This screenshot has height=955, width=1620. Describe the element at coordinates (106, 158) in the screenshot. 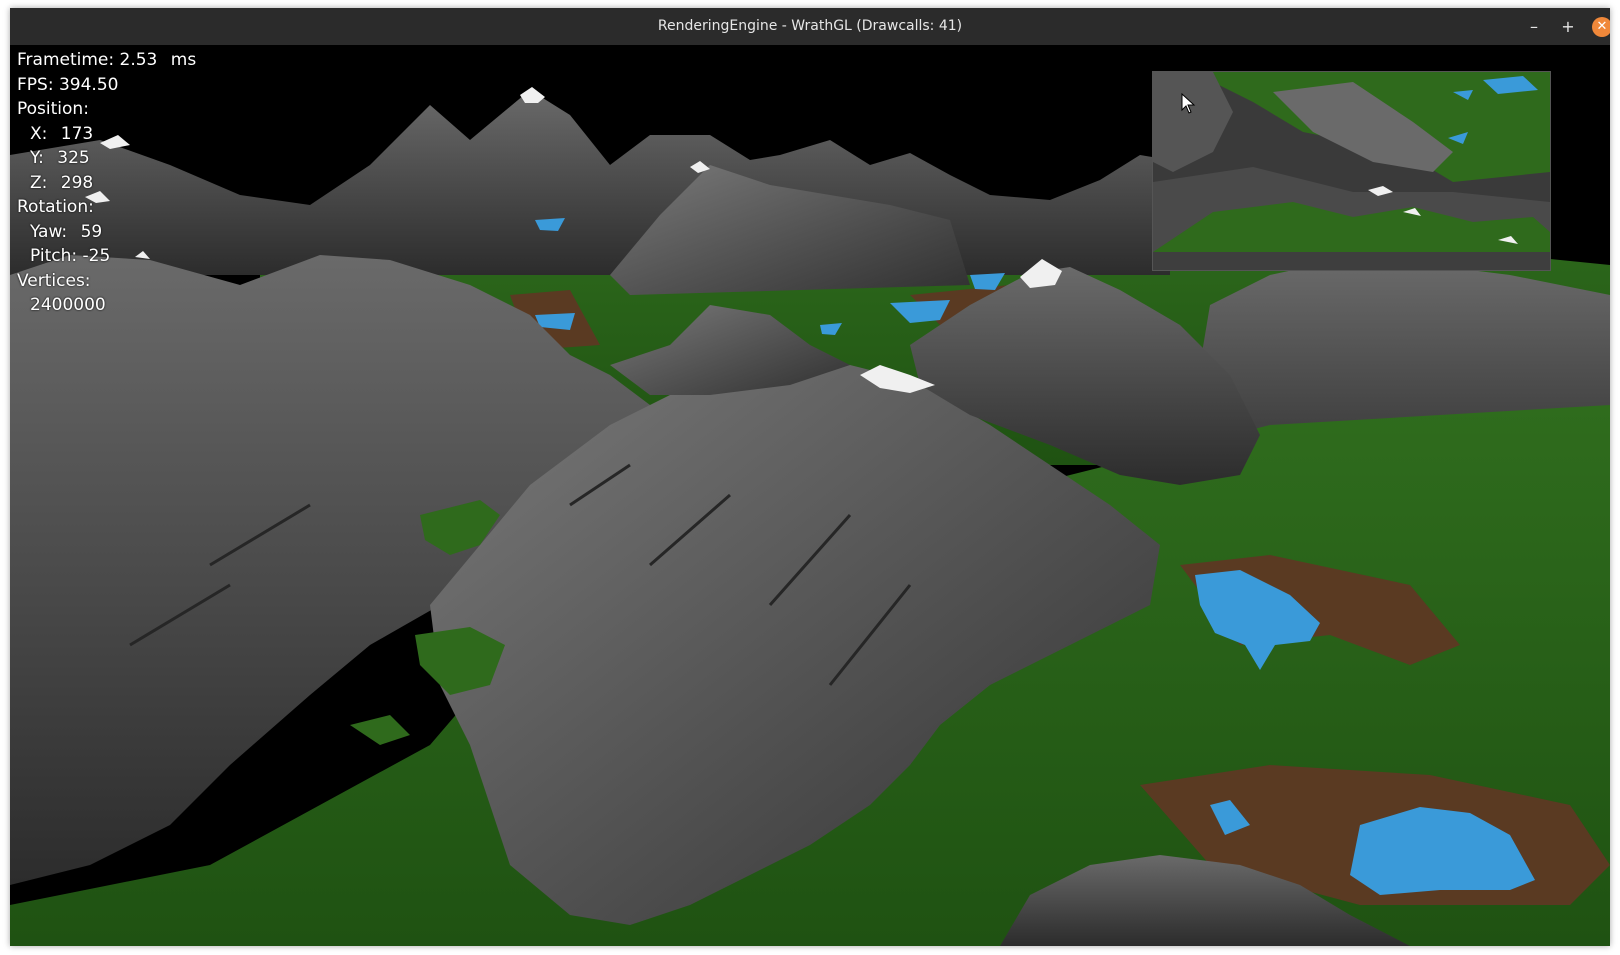

I see `position-y-row: Y: 325` at that location.